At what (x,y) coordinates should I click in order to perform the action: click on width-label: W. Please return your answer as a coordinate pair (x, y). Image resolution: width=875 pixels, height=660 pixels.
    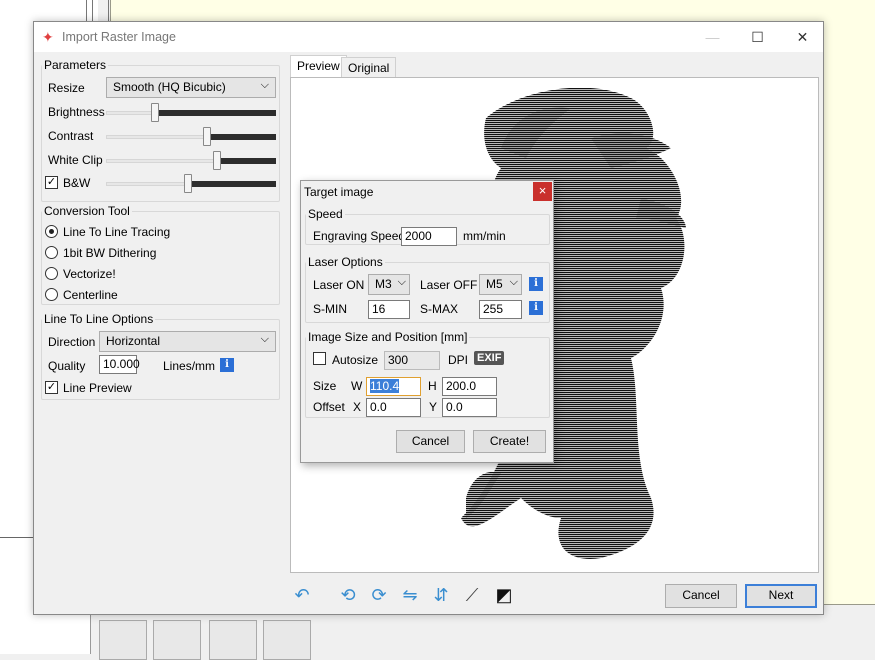
    Looking at the image, I should click on (357, 386).